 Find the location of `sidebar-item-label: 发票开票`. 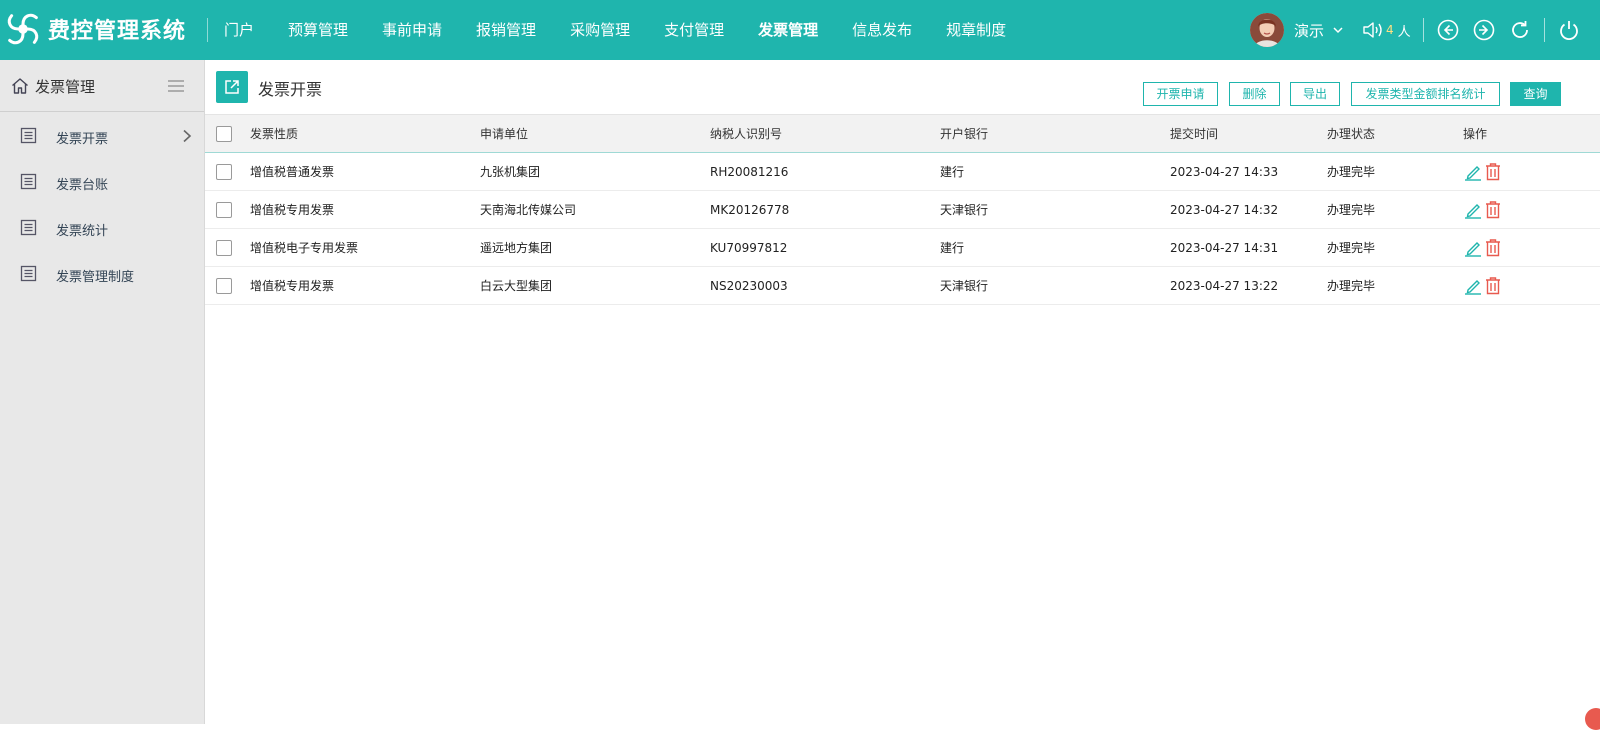

sidebar-item-label: 发票开票 is located at coordinates (82, 139).